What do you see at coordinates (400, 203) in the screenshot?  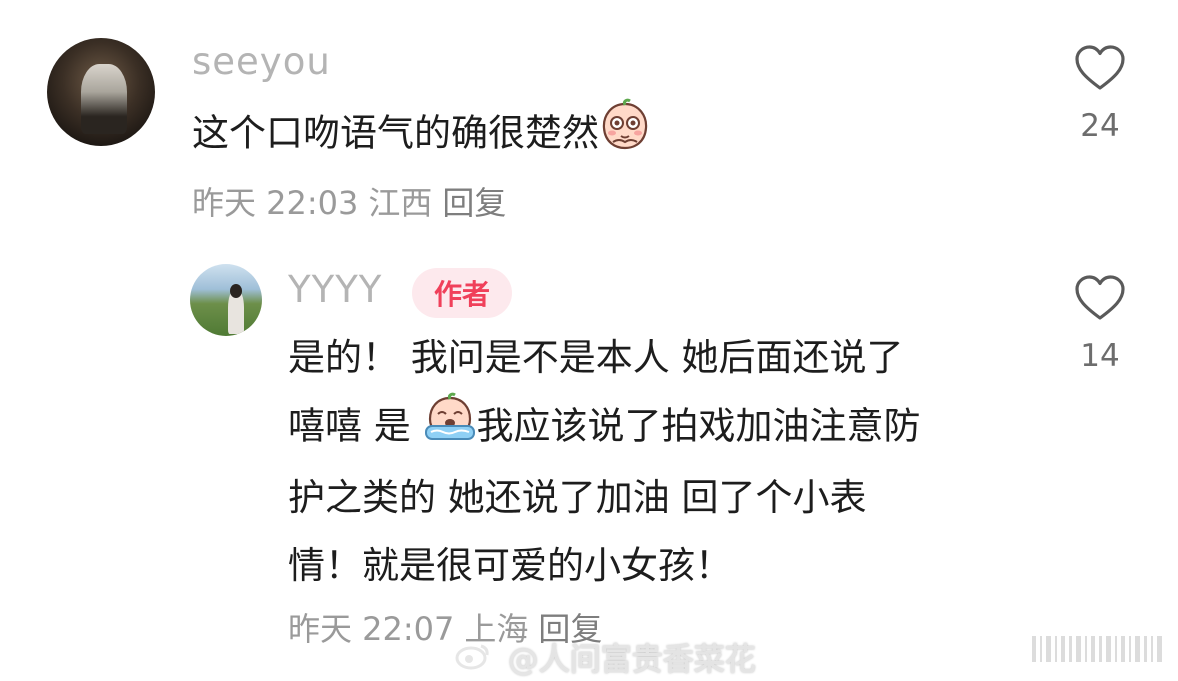 I see `comment-location: 江西` at bounding box center [400, 203].